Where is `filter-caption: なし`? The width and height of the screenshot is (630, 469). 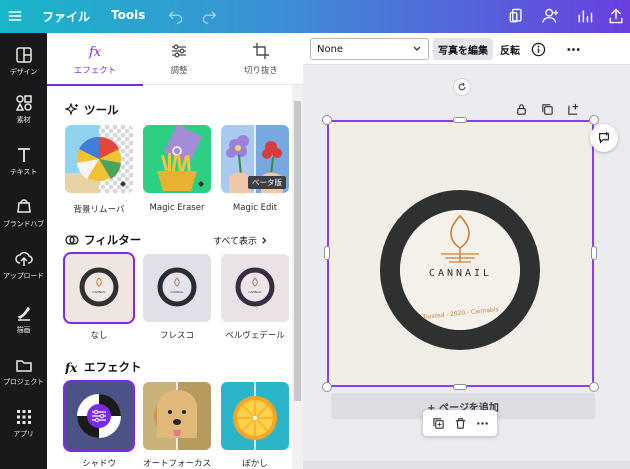
filter-caption: なし is located at coordinates (99, 336).